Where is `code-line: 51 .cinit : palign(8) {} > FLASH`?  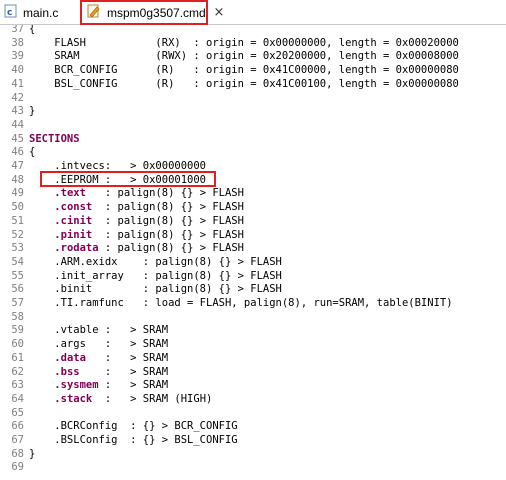 code-line: 51 .cinit : palign(8) {} > FLASH is located at coordinates (253, 221).